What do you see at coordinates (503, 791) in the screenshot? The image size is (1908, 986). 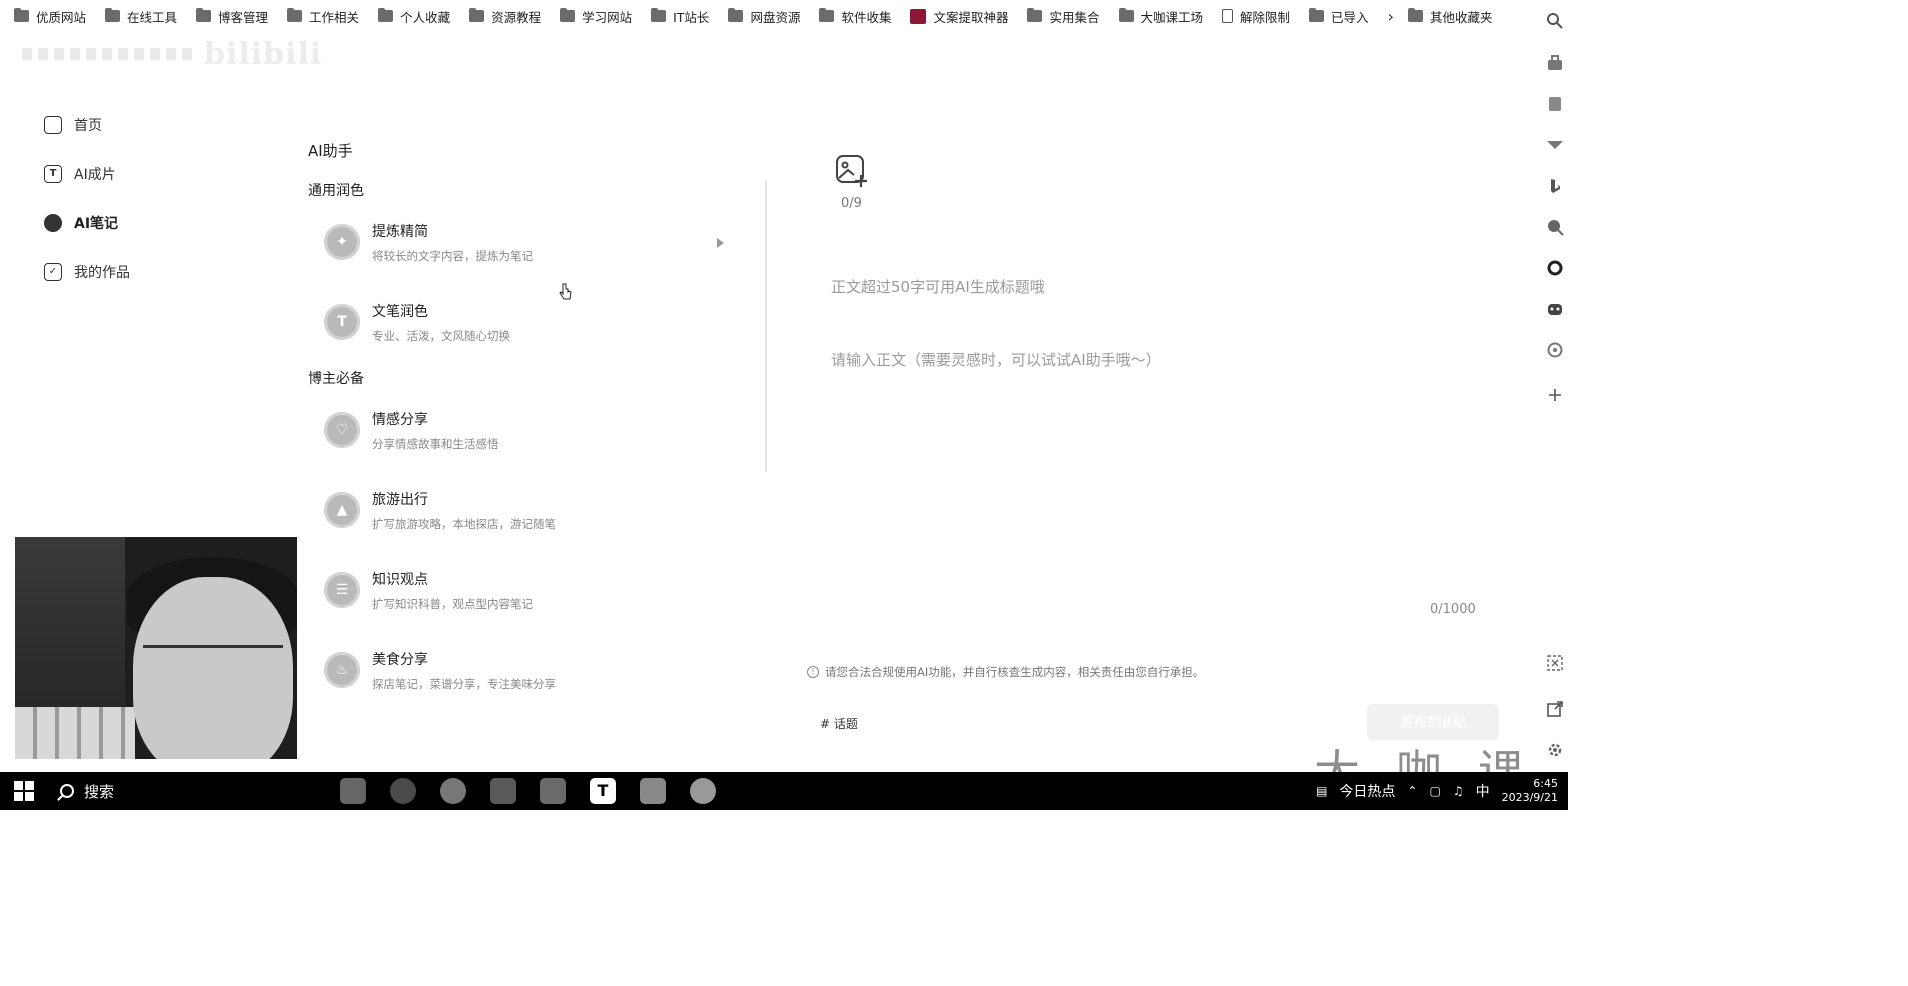 I see `taskbar-app-notes` at bounding box center [503, 791].